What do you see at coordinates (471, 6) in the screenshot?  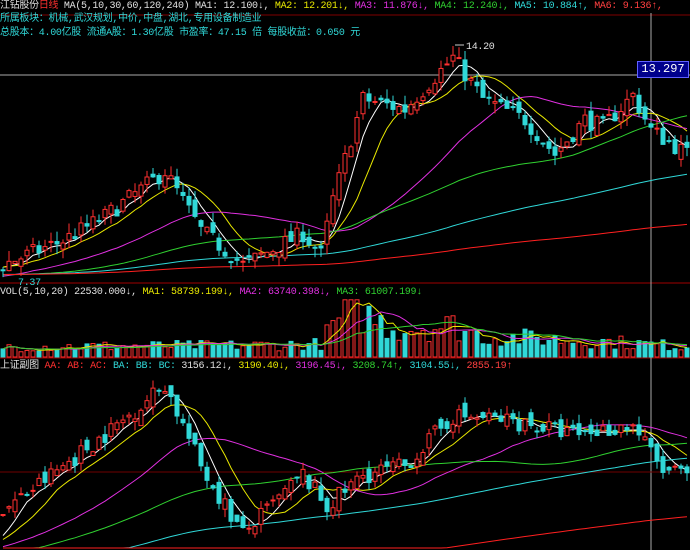 I see `ma4-value: MA4: 12.240↓,` at bounding box center [471, 6].